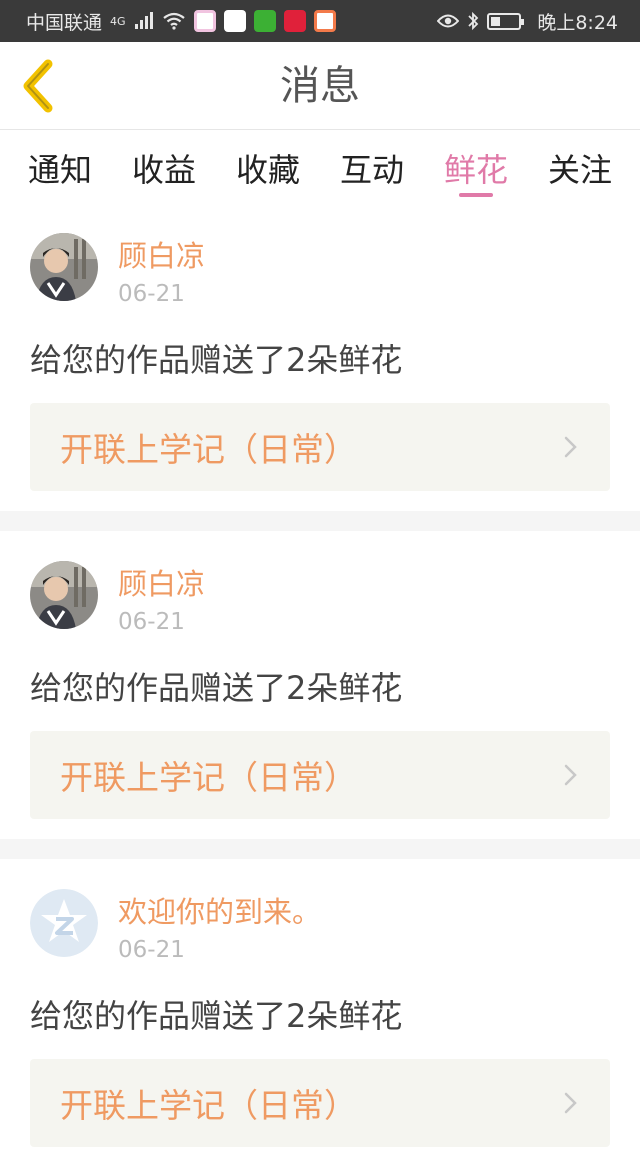 The height and width of the screenshot is (1167, 640). I want to click on clock: 晚上8:24, so click(577, 22).